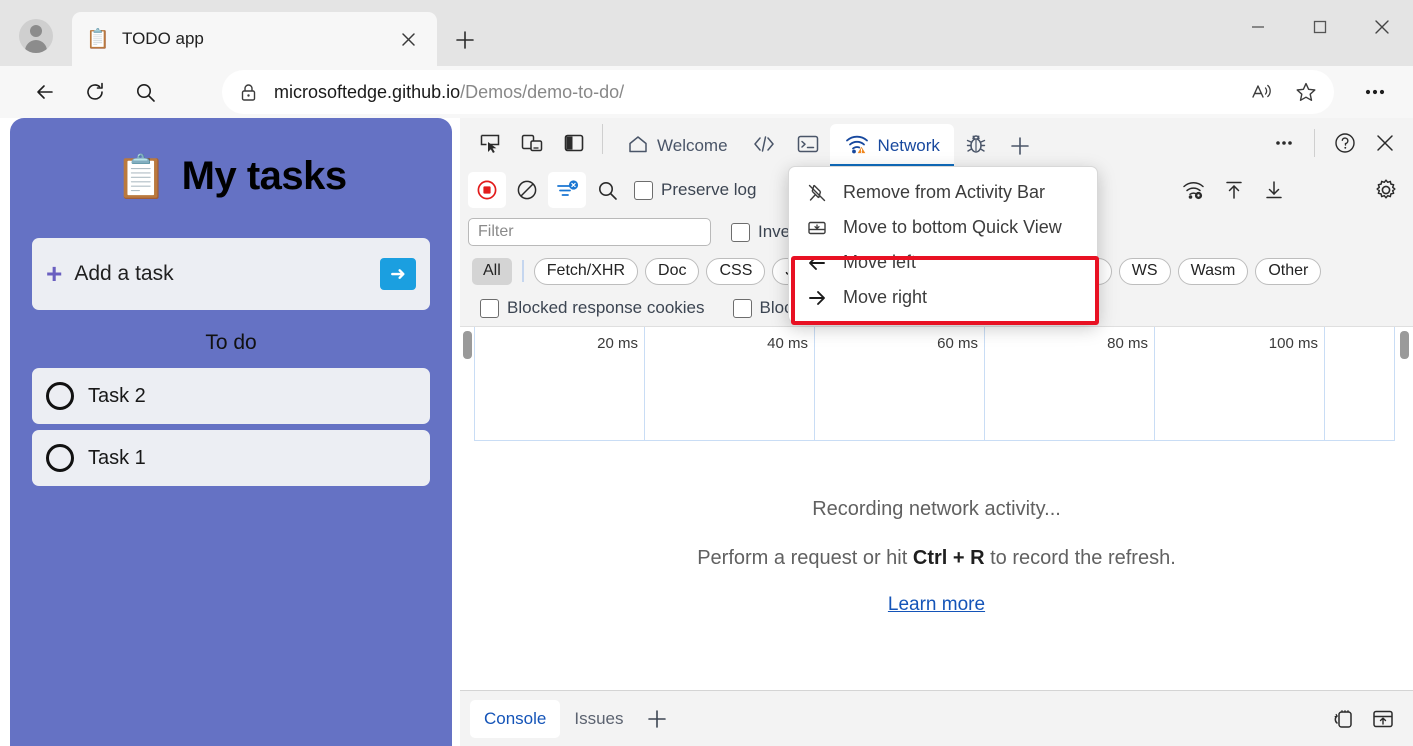 The height and width of the screenshot is (746, 1413). What do you see at coordinates (943, 262) in the screenshot?
I see `menu-item-move-left: Move left` at bounding box center [943, 262].